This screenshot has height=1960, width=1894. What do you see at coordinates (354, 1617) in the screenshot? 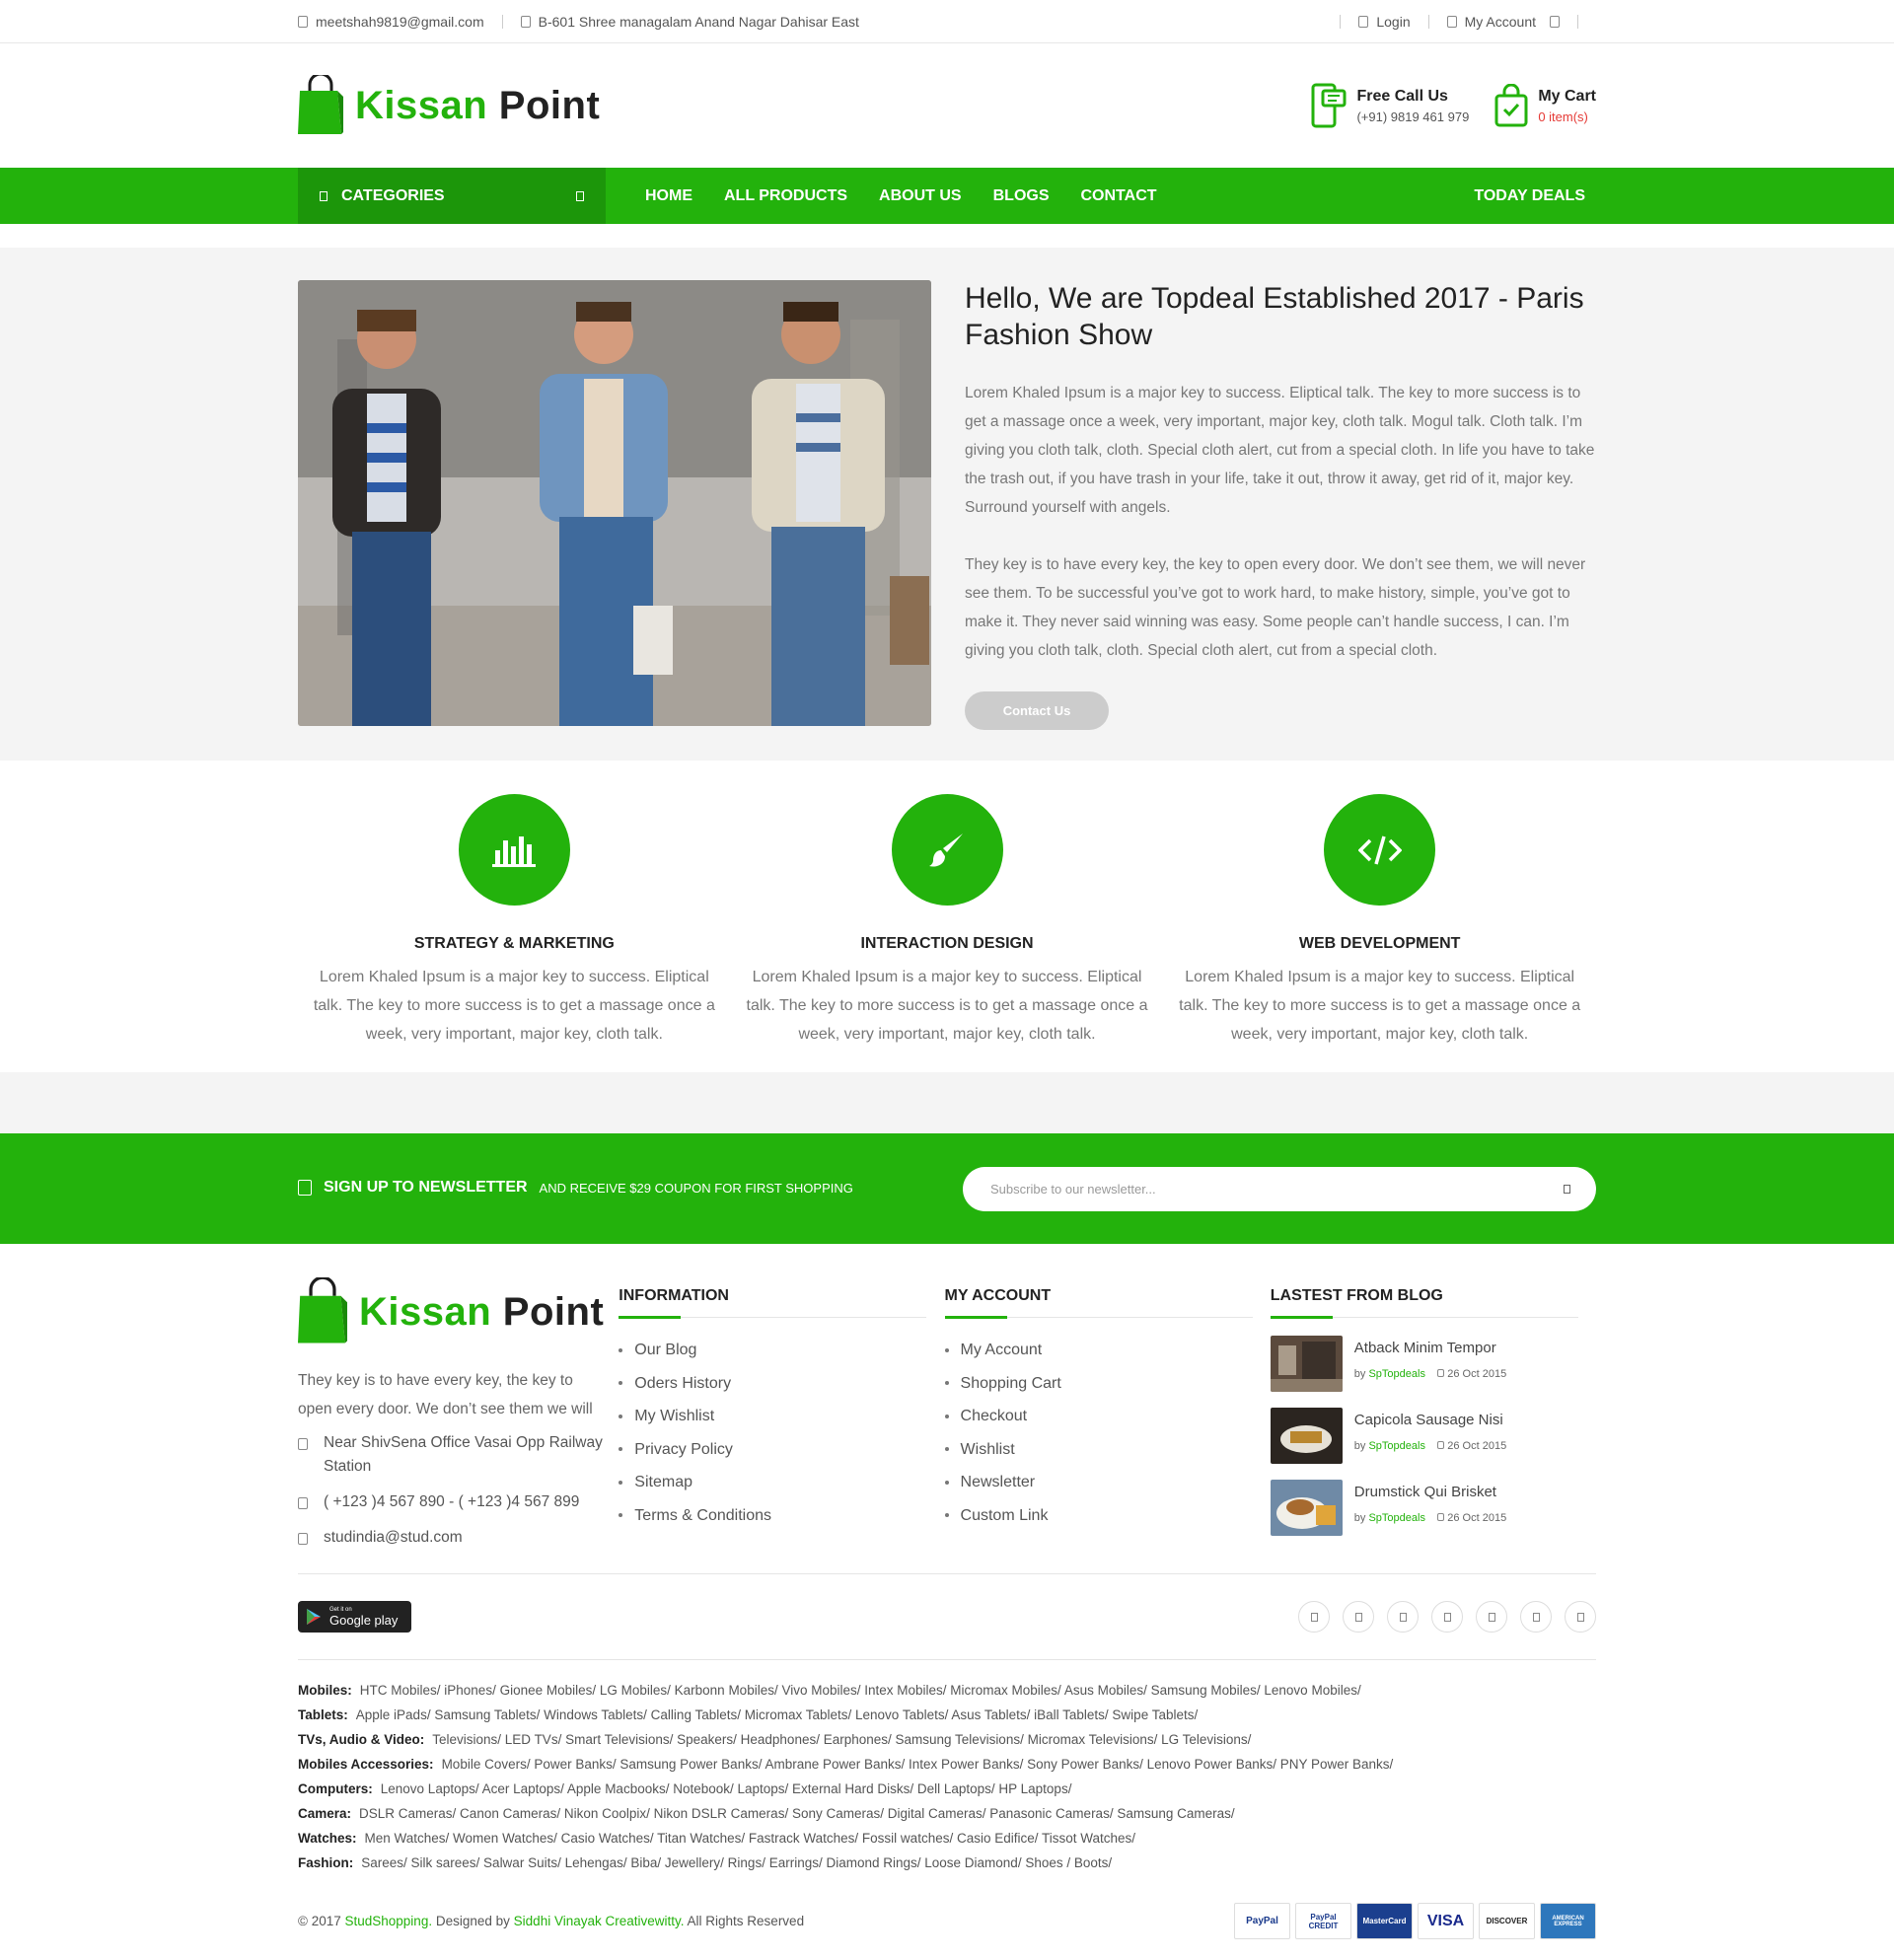
I see `google-play-badge: Get it on Google play` at bounding box center [354, 1617].